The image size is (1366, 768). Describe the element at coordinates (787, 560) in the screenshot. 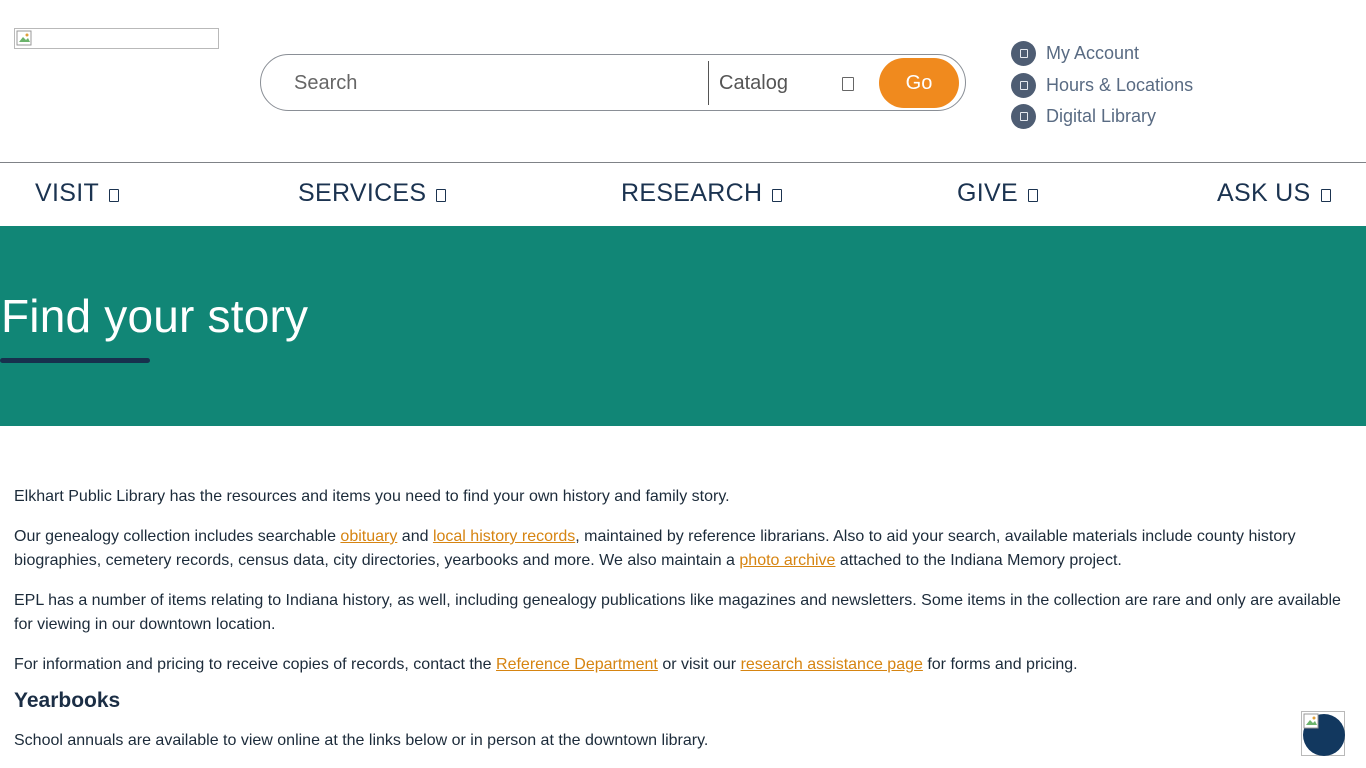

I see `photo-archive-link: photo archive` at that location.